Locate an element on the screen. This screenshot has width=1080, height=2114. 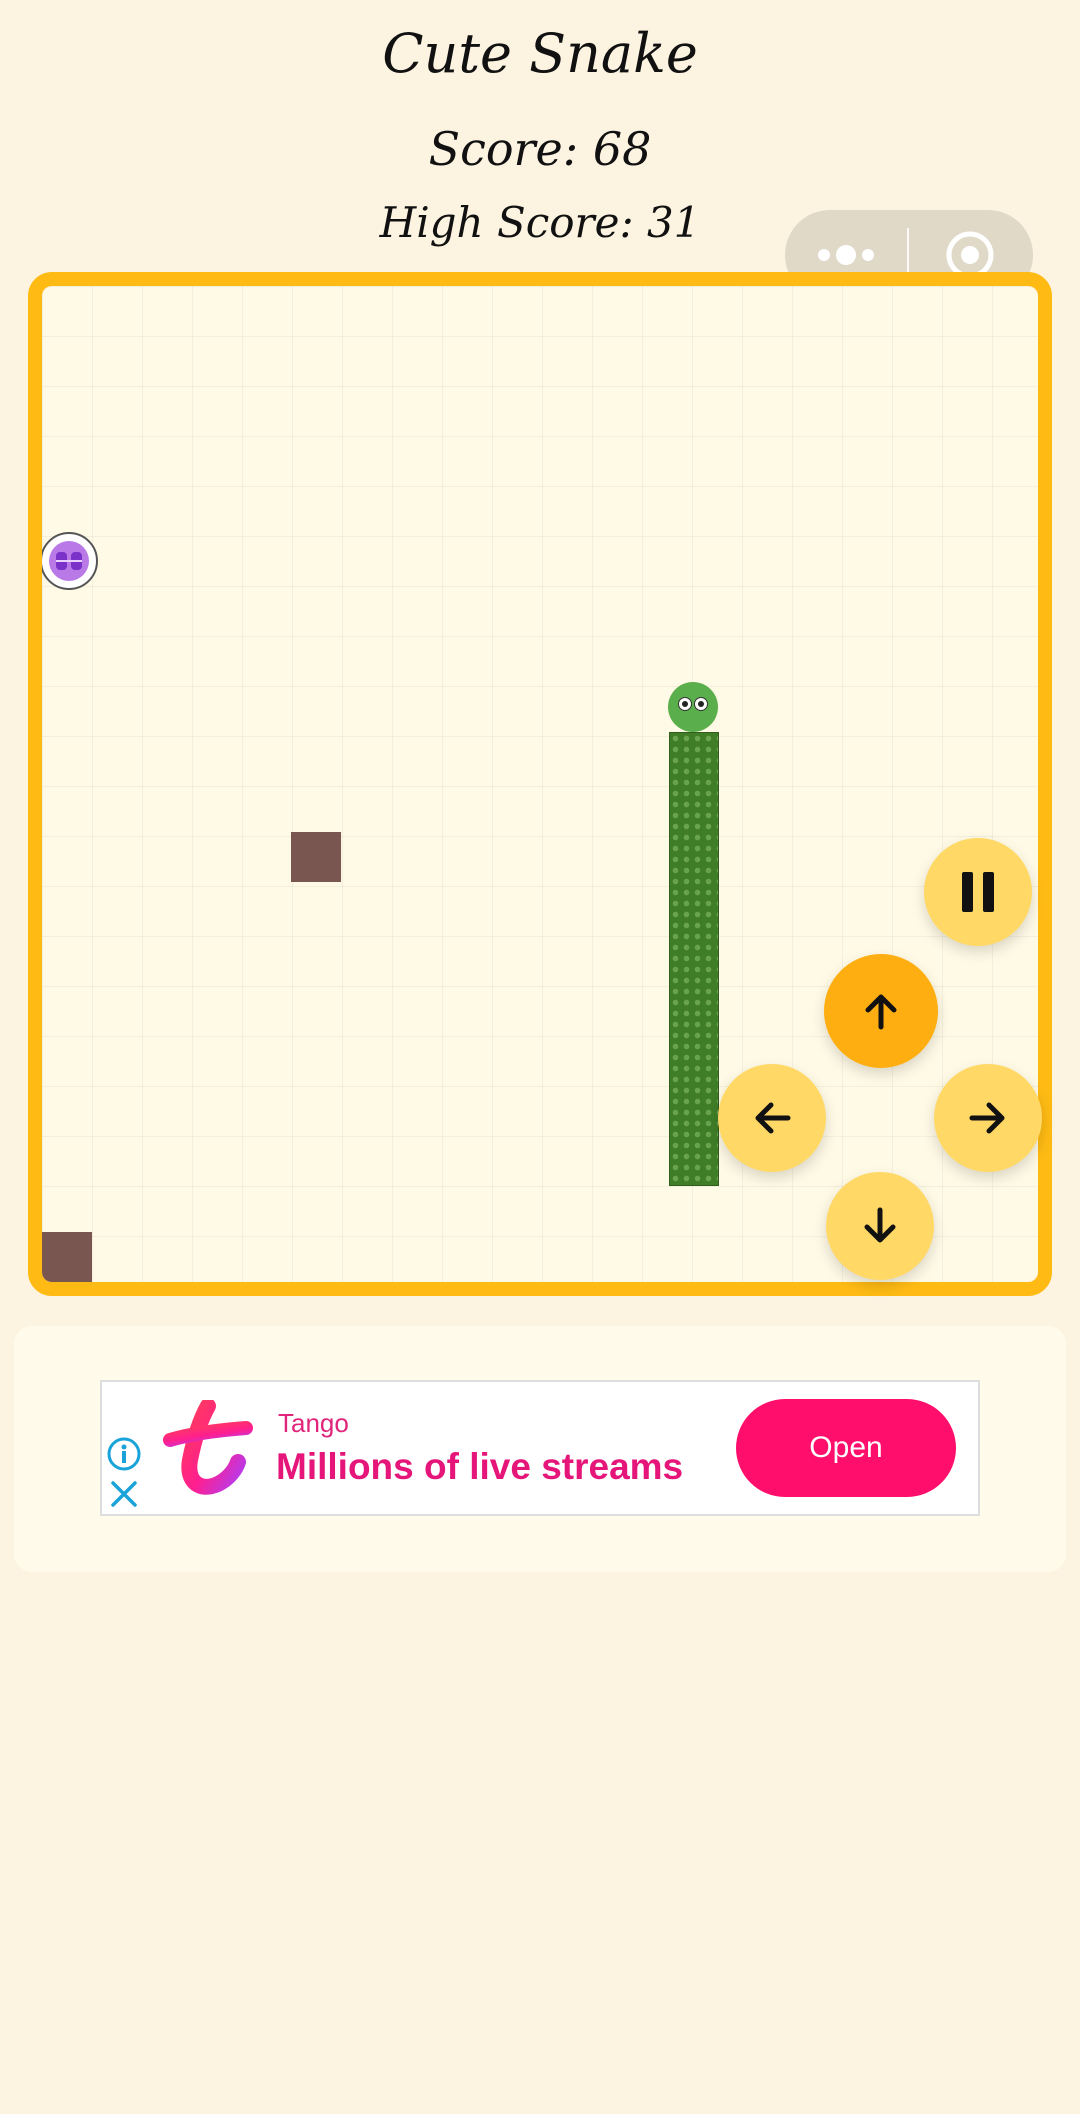
ad-headline: Millions of live streams is located at coordinates (480, 1466).